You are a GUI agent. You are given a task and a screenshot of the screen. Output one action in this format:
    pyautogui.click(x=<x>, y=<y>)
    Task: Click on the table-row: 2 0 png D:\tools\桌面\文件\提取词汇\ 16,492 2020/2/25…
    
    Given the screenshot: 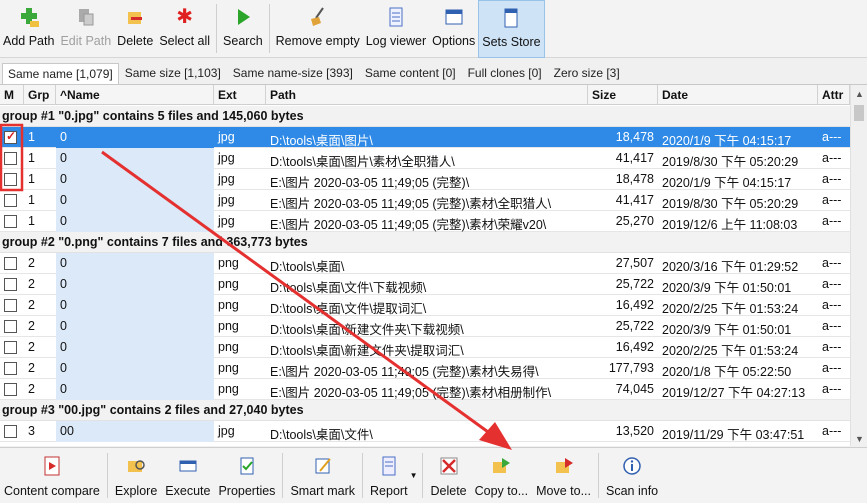 What is the action you would take?
    pyautogui.click(x=425, y=305)
    